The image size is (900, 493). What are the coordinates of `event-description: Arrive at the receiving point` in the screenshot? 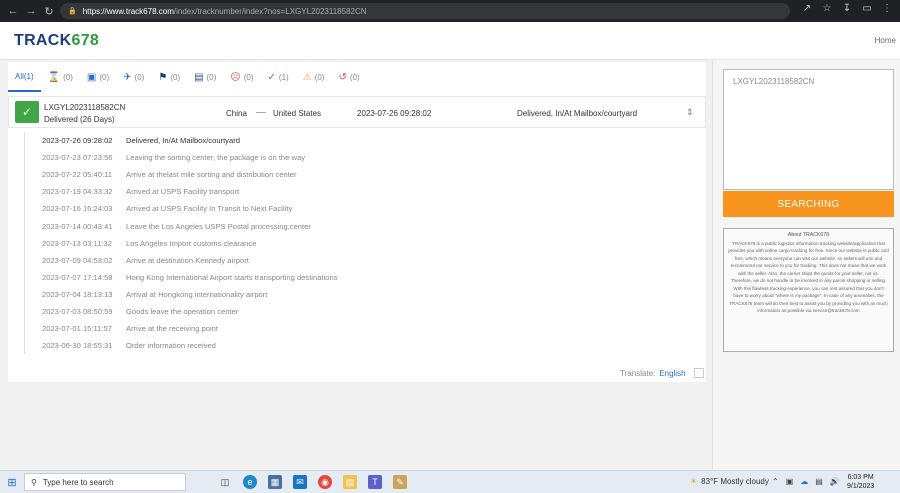 It's located at (172, 329).